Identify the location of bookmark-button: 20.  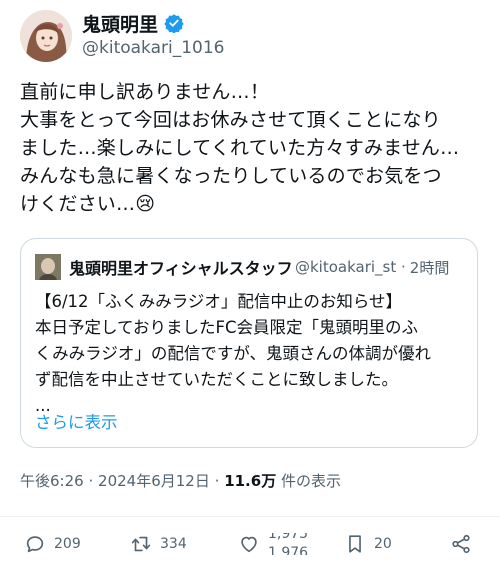
(368, 544).